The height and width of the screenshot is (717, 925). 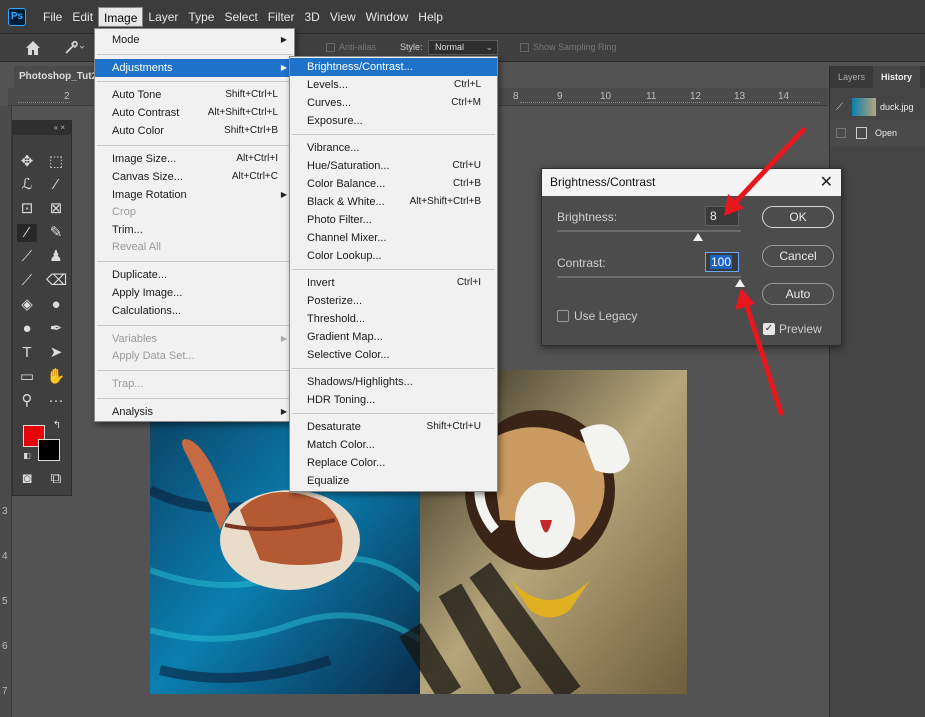 I want to click on menu-window: Window, so click(x=387, y=17).